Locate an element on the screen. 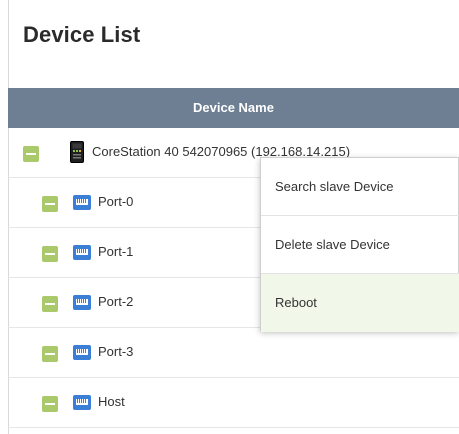  page-title: Device List is located at coordinates (82, 34).